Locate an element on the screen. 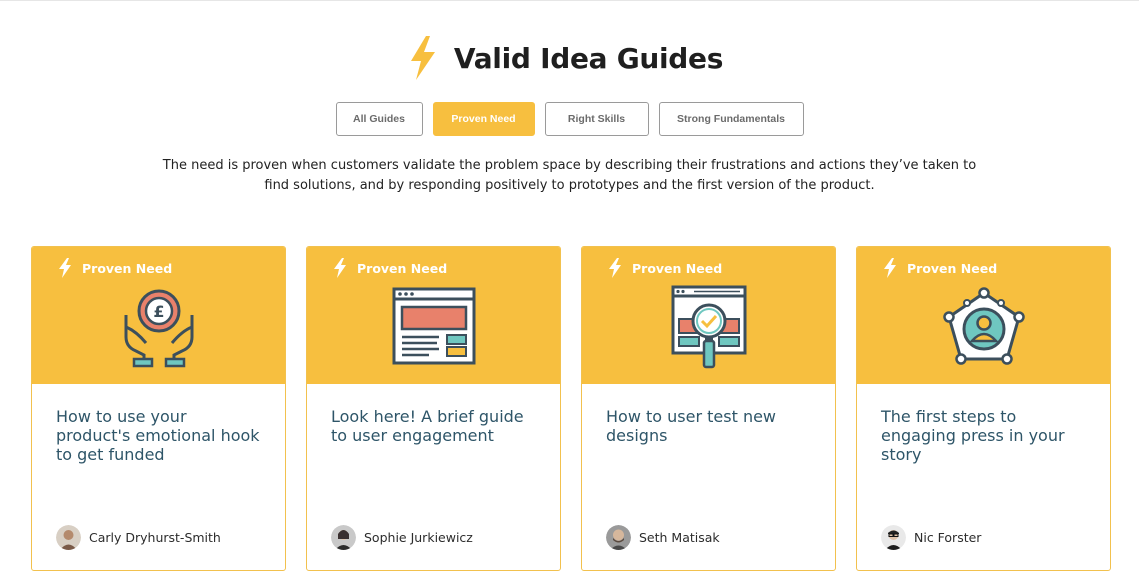 Image resolution: width=1139 pixels, height=581 pixels. guide-card: Proven Need How to user test new designs is located at coordinates (708, 408).